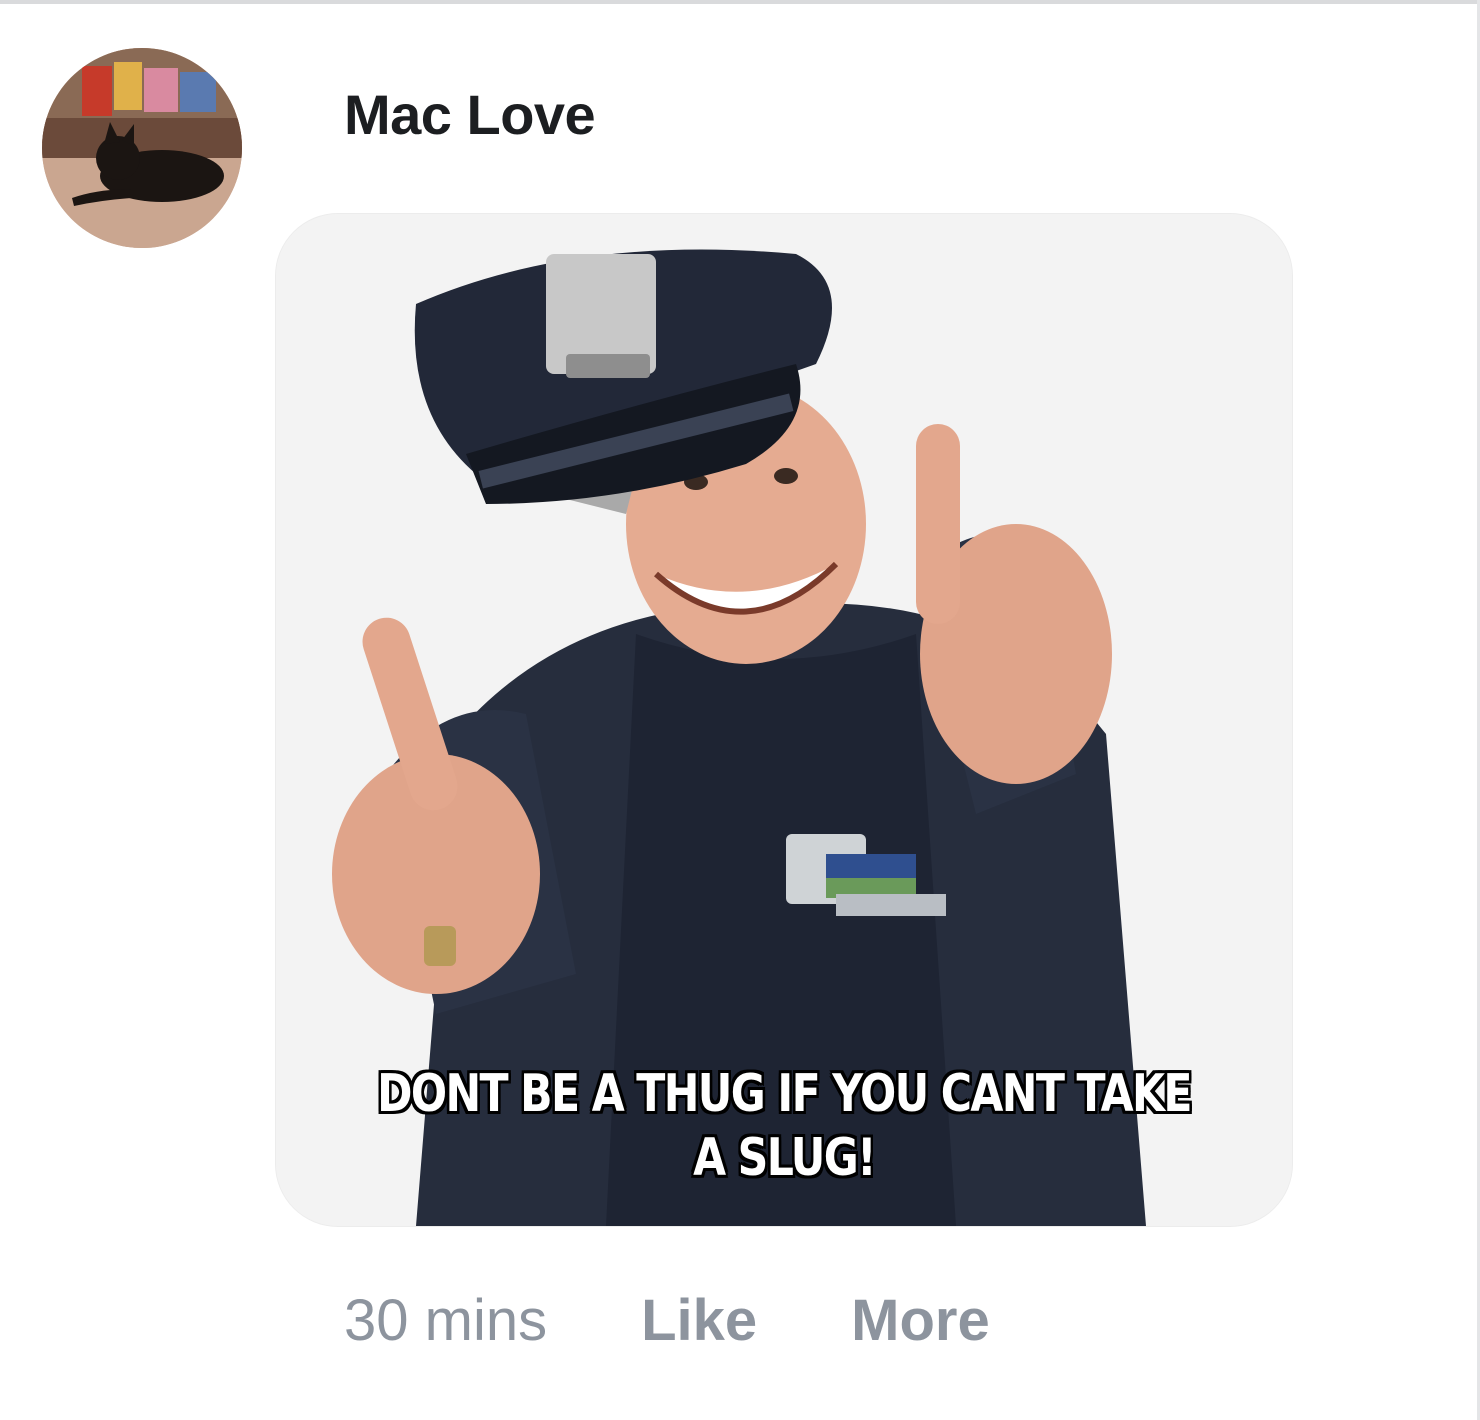 Image resolution: width=1480 pixels, height=1420 pixels. I want to click on meme-caption: DONT BE A THUG IF YOU CANT TAKE A SLUG!, so click(783, 1126).